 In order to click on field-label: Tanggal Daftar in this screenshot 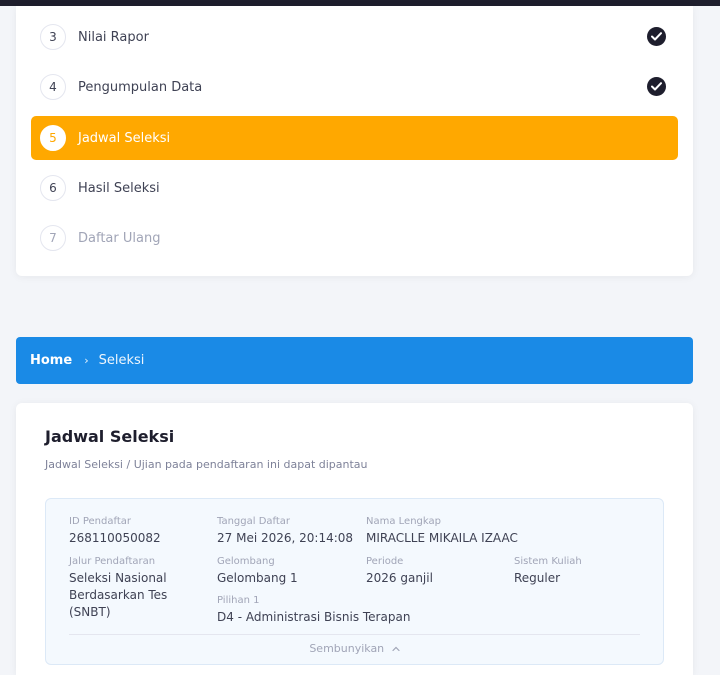, I will do `click(254, 521)`.